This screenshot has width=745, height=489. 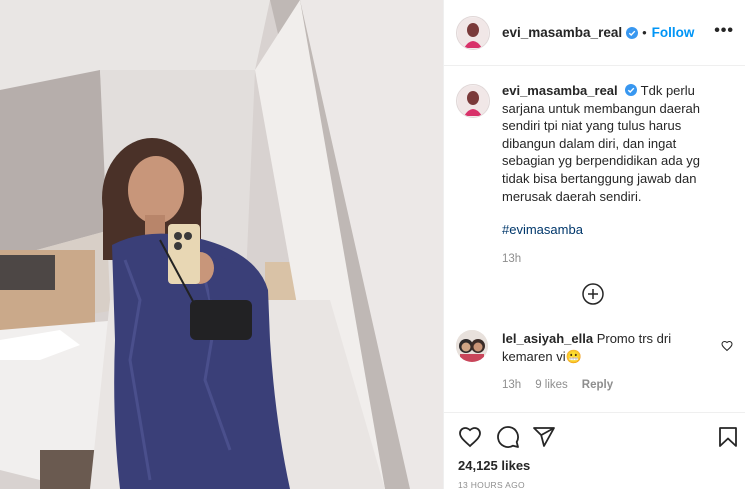 I want to click on comment-emoji: 😬, so click(x=573, y=356).